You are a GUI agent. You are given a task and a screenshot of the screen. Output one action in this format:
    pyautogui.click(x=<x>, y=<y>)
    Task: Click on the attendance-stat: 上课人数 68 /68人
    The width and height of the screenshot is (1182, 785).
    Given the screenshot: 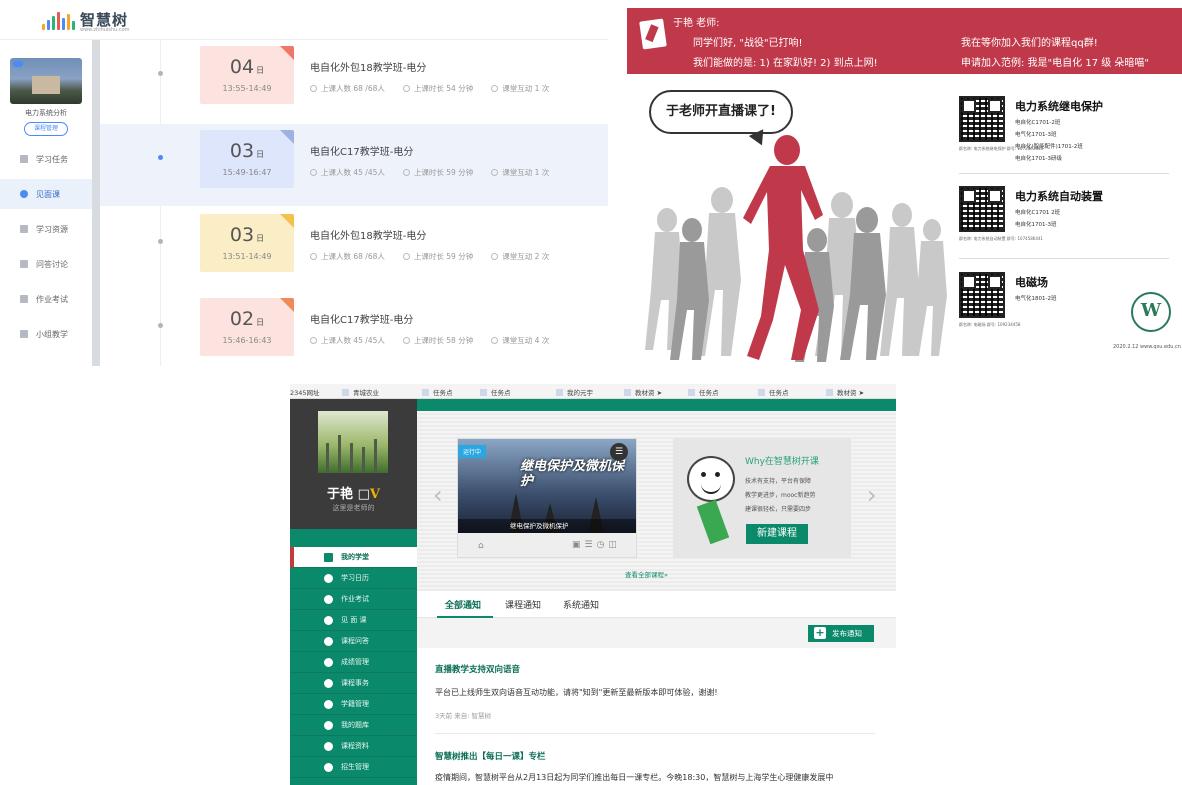 What is the action you would take?
    pyautogui.click(x=347, y=88)
    